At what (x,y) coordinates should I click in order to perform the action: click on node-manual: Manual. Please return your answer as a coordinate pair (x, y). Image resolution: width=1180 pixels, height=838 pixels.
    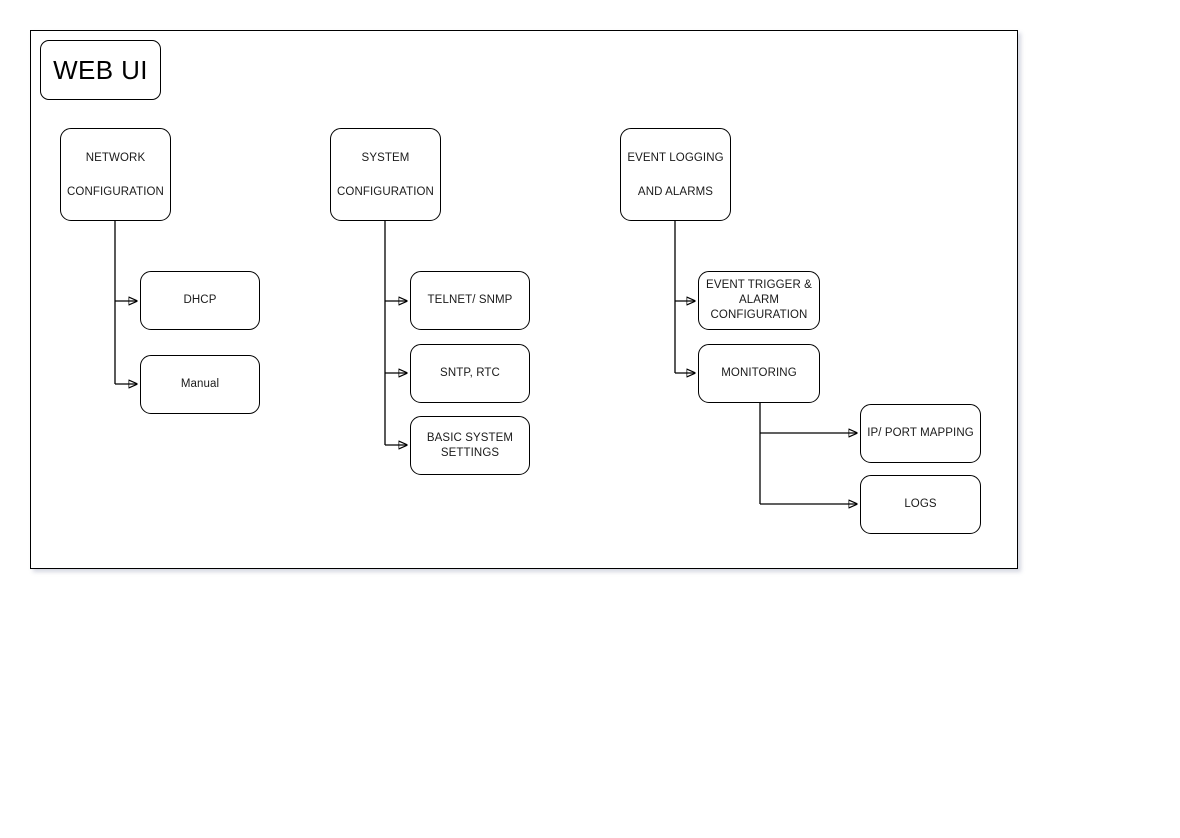
    Looking at the image, I should click on (200, 384).